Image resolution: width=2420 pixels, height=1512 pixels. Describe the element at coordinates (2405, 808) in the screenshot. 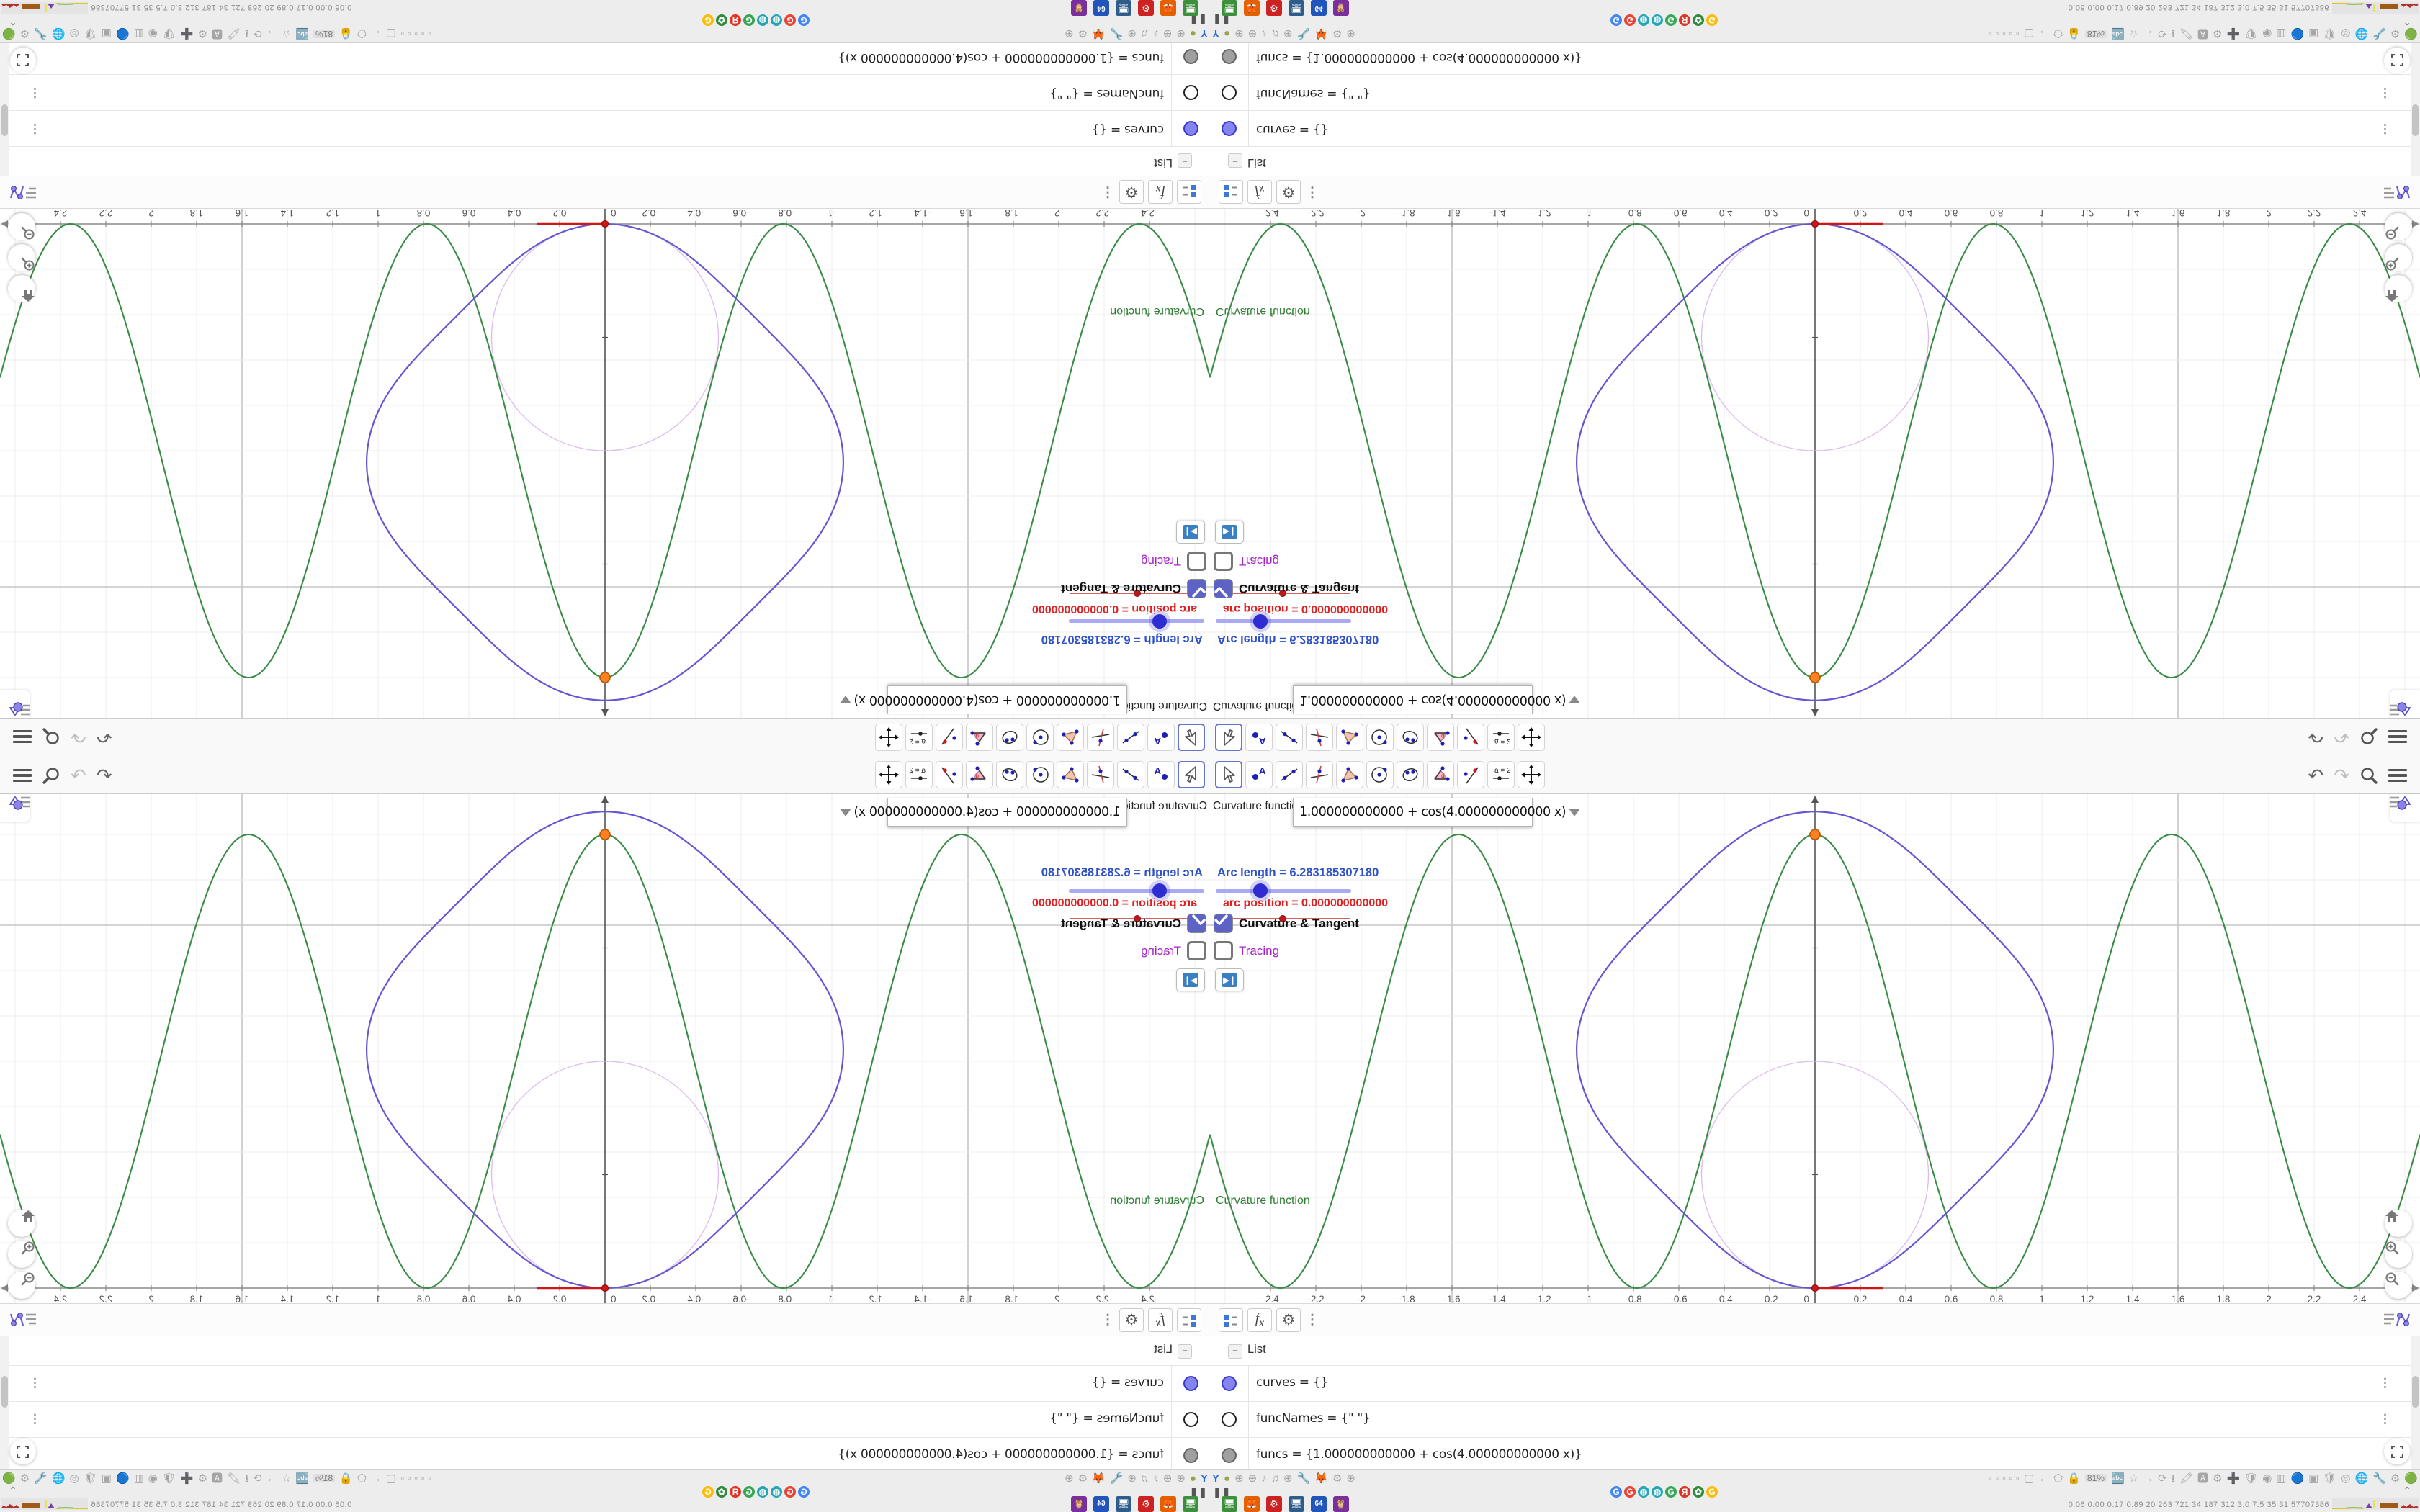

I see `graphics-view-style-button` at that location.